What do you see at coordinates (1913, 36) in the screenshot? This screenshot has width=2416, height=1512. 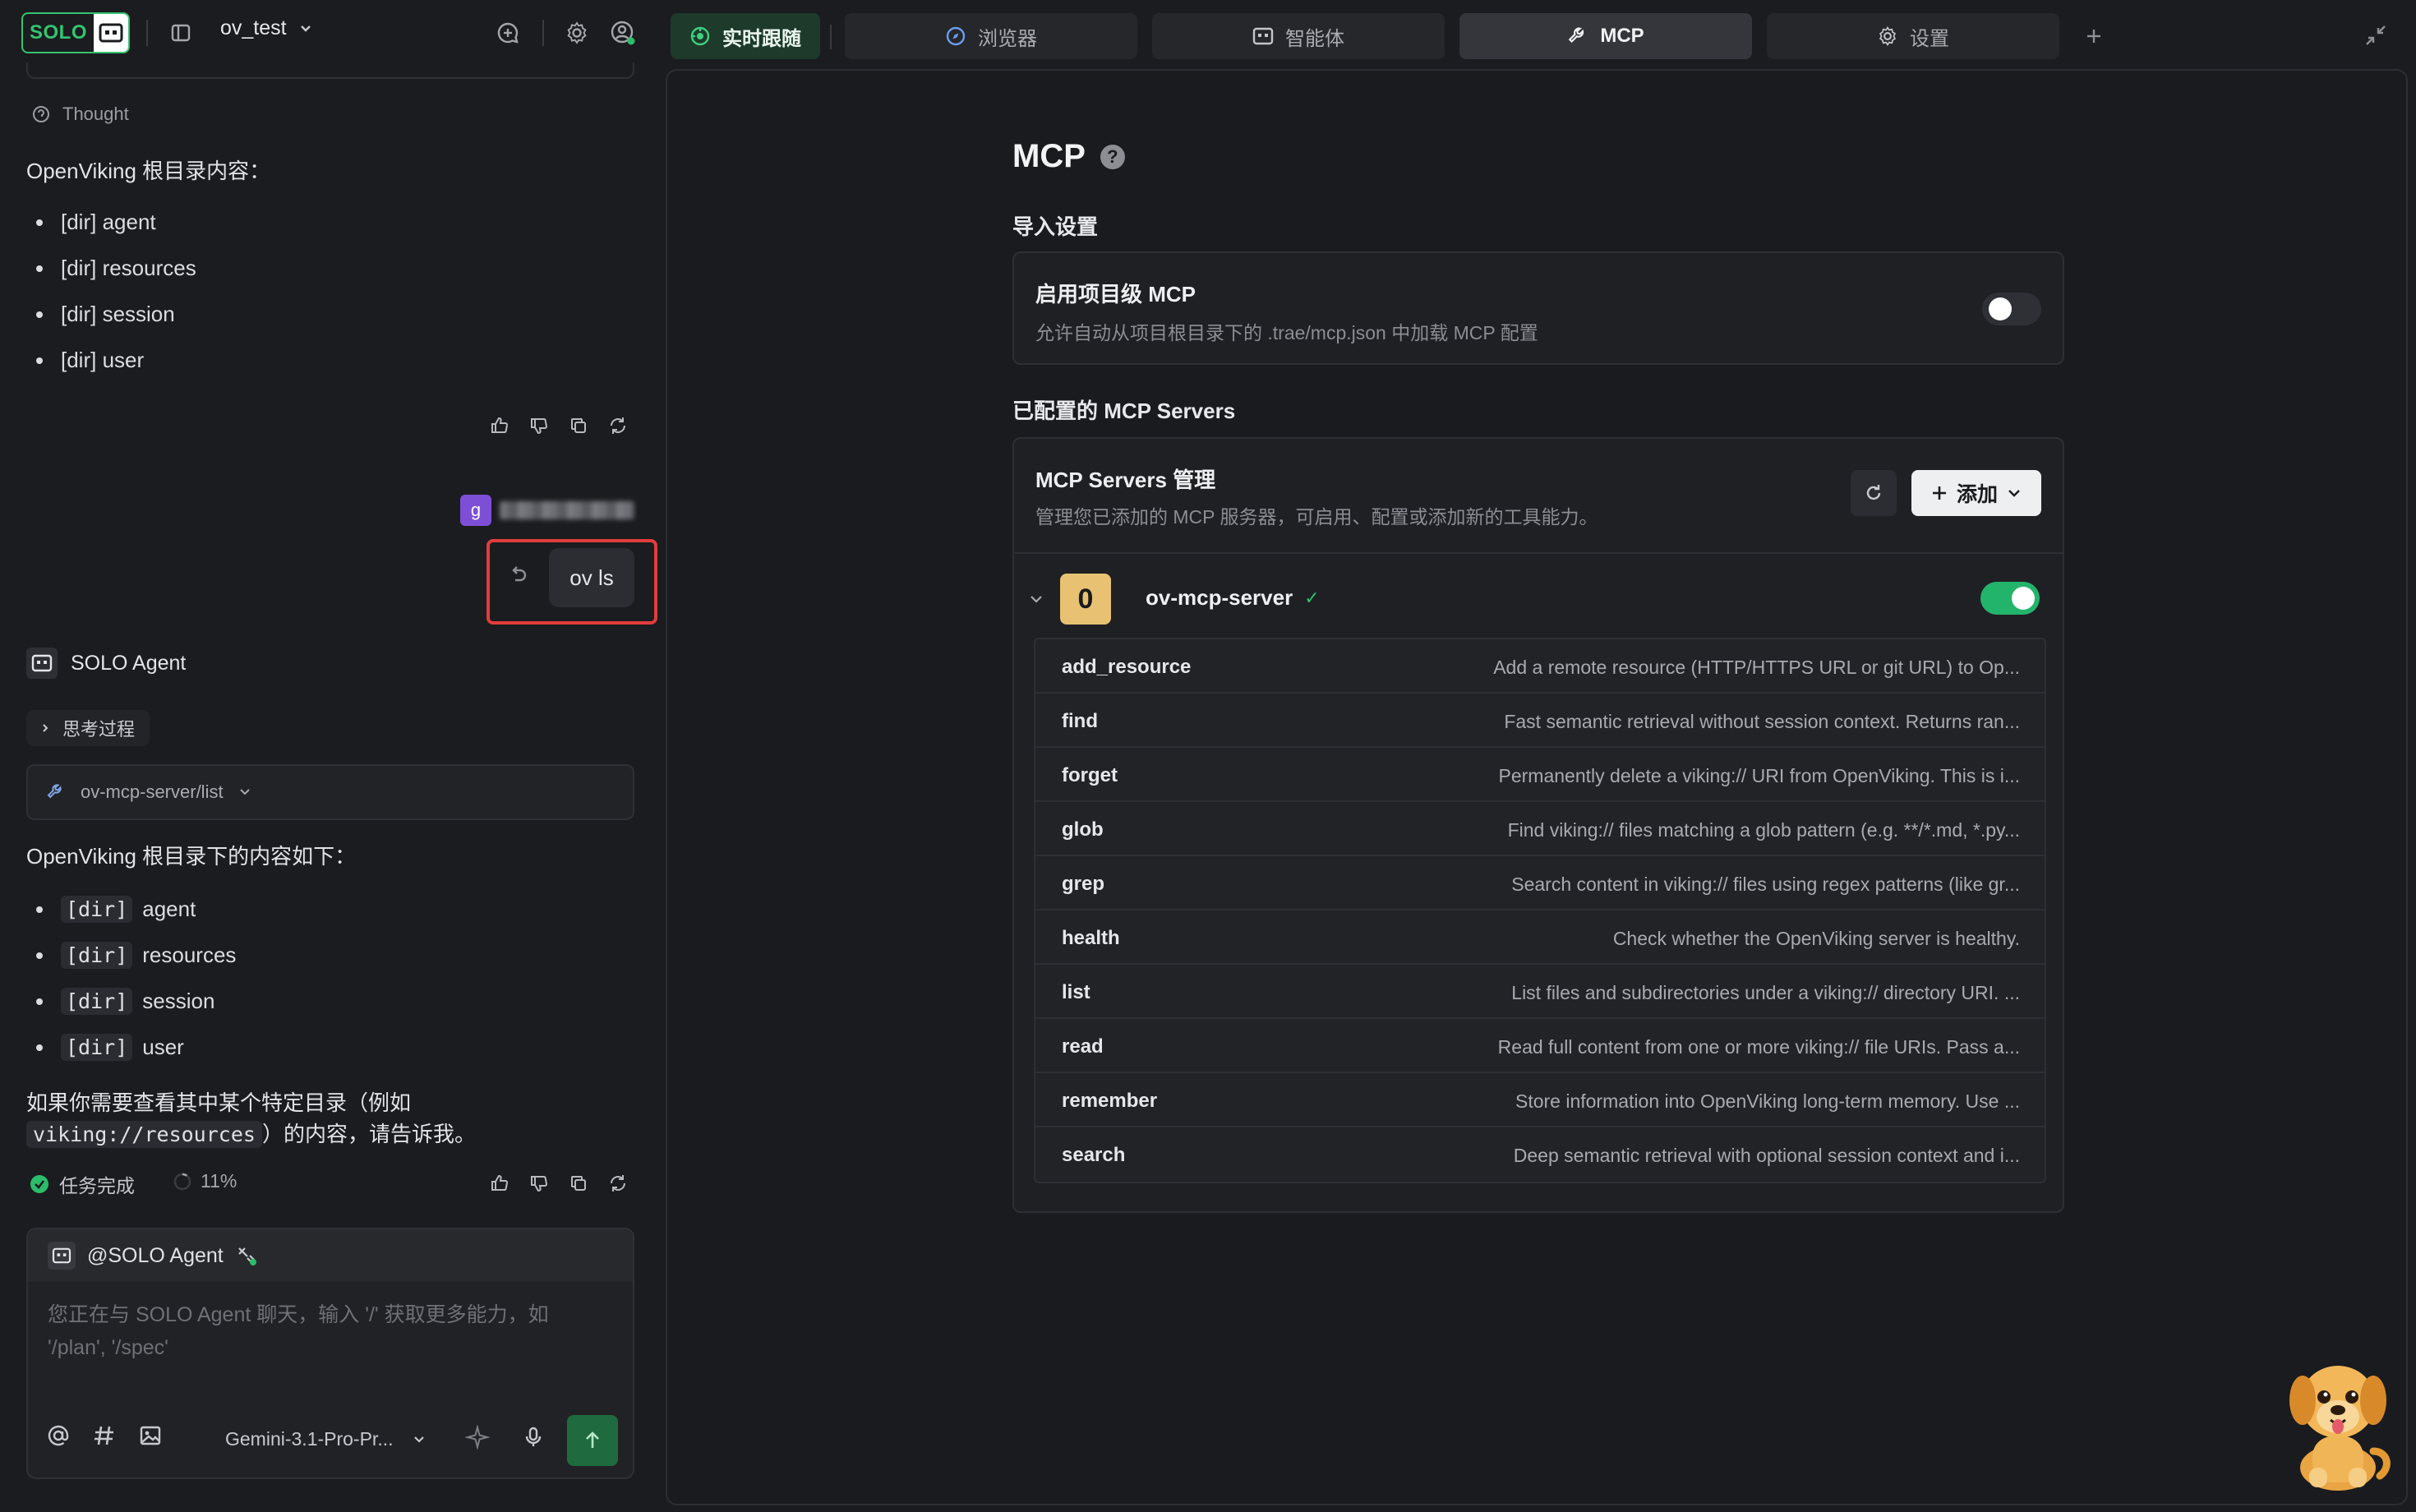 I see `tab-settings: 设置` at bounding box center [1913, 36].